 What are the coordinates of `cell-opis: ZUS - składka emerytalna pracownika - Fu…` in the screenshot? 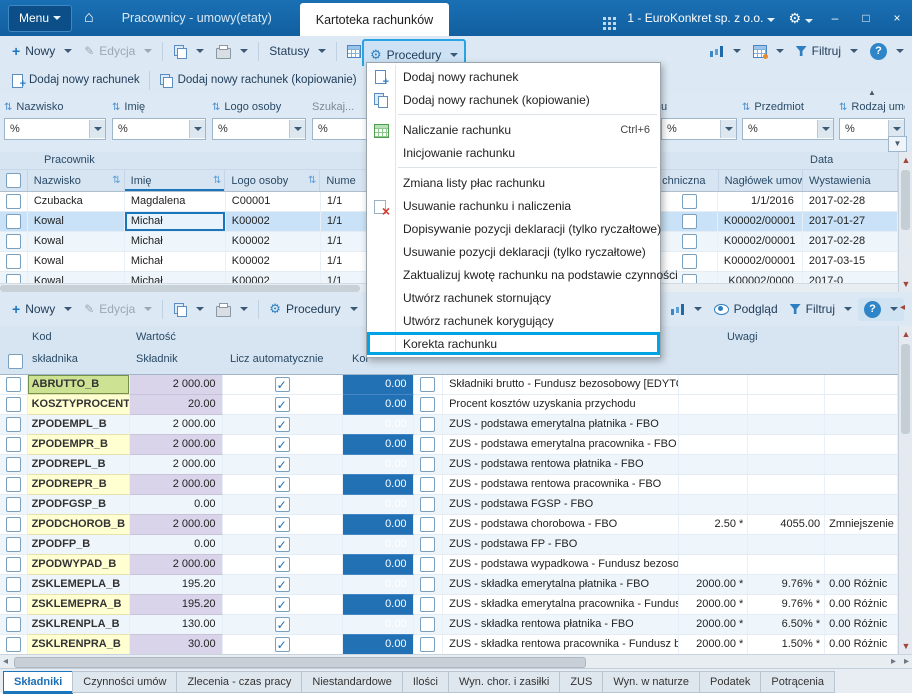 It's located at (561, 605).